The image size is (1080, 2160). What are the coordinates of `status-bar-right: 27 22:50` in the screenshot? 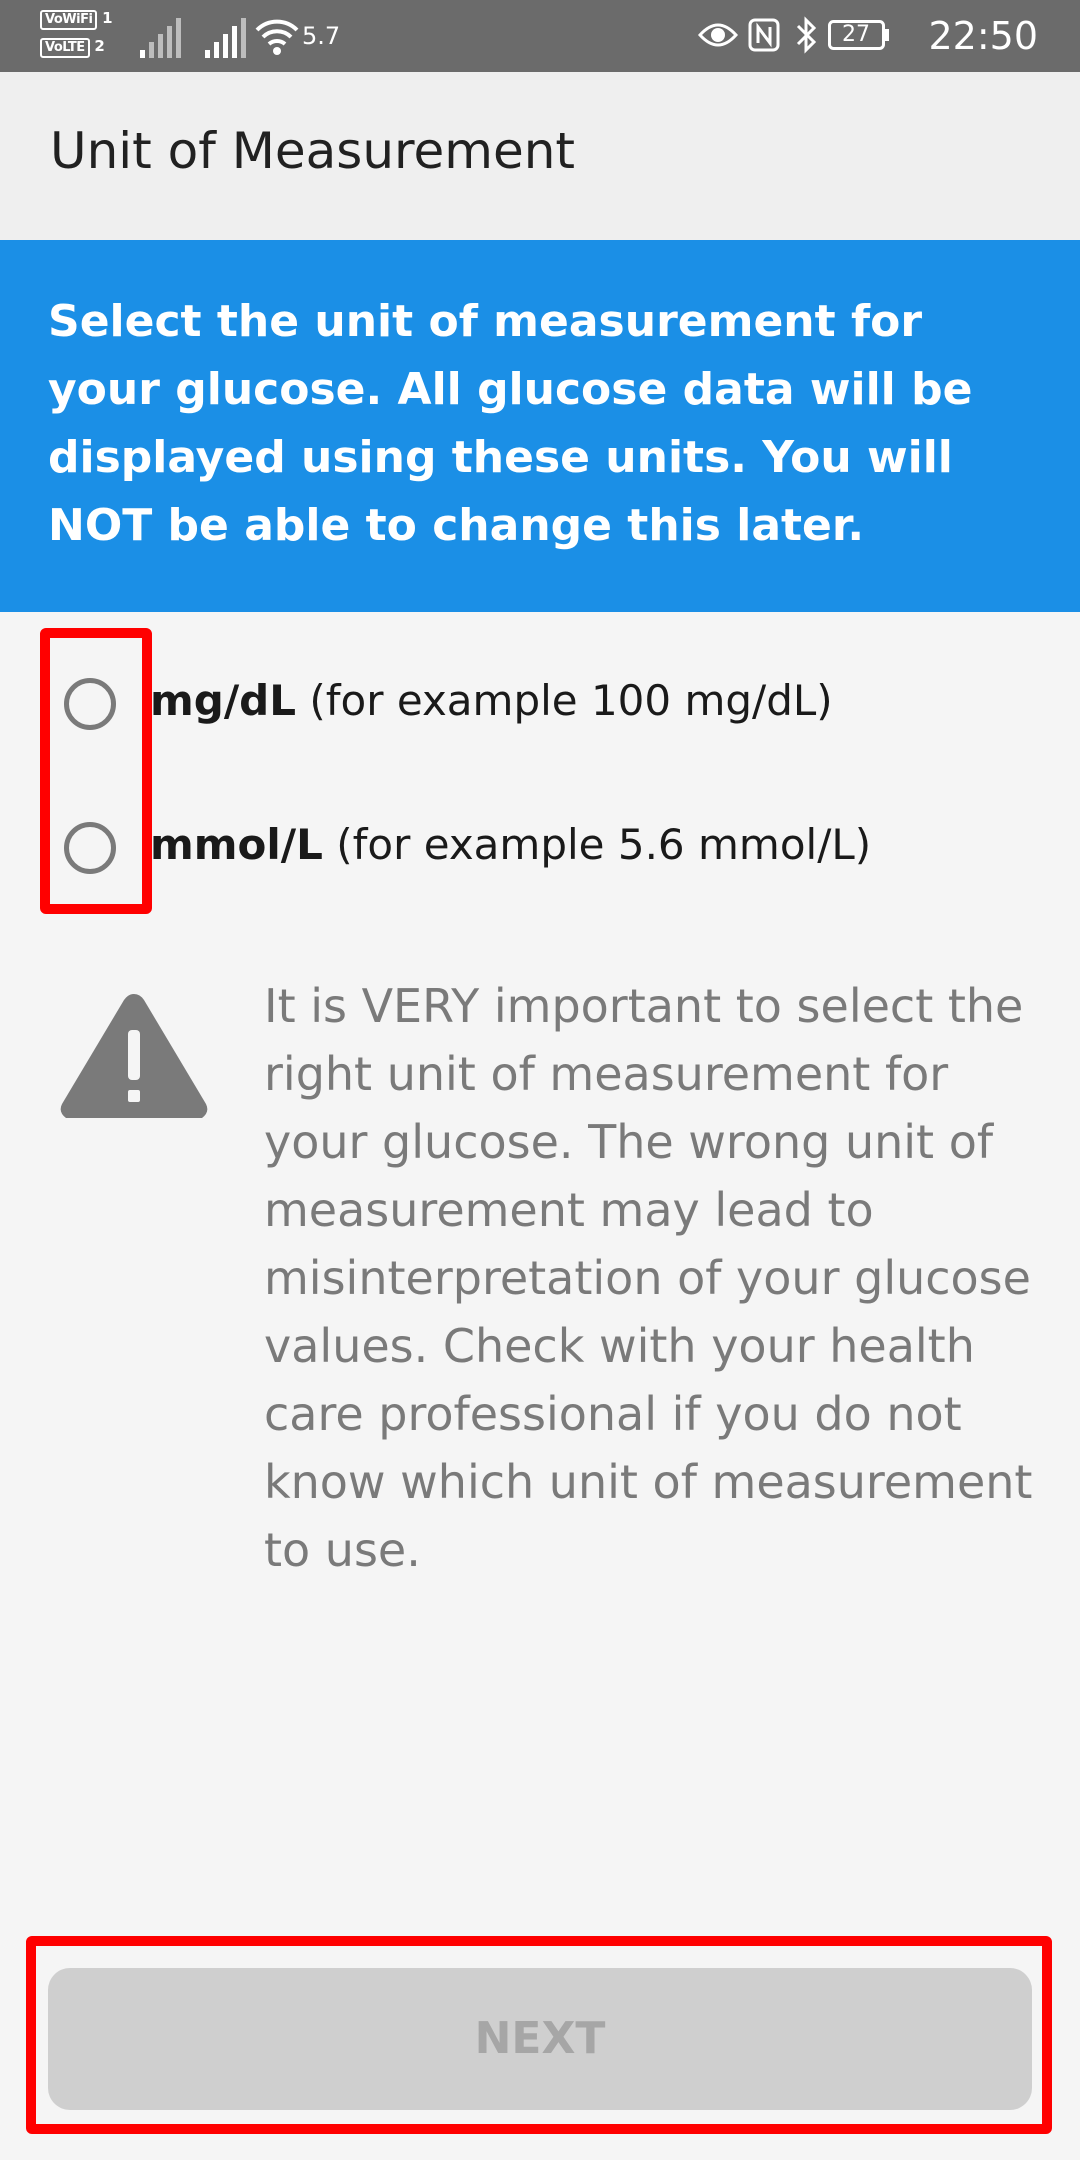 It's located at (868, 36).